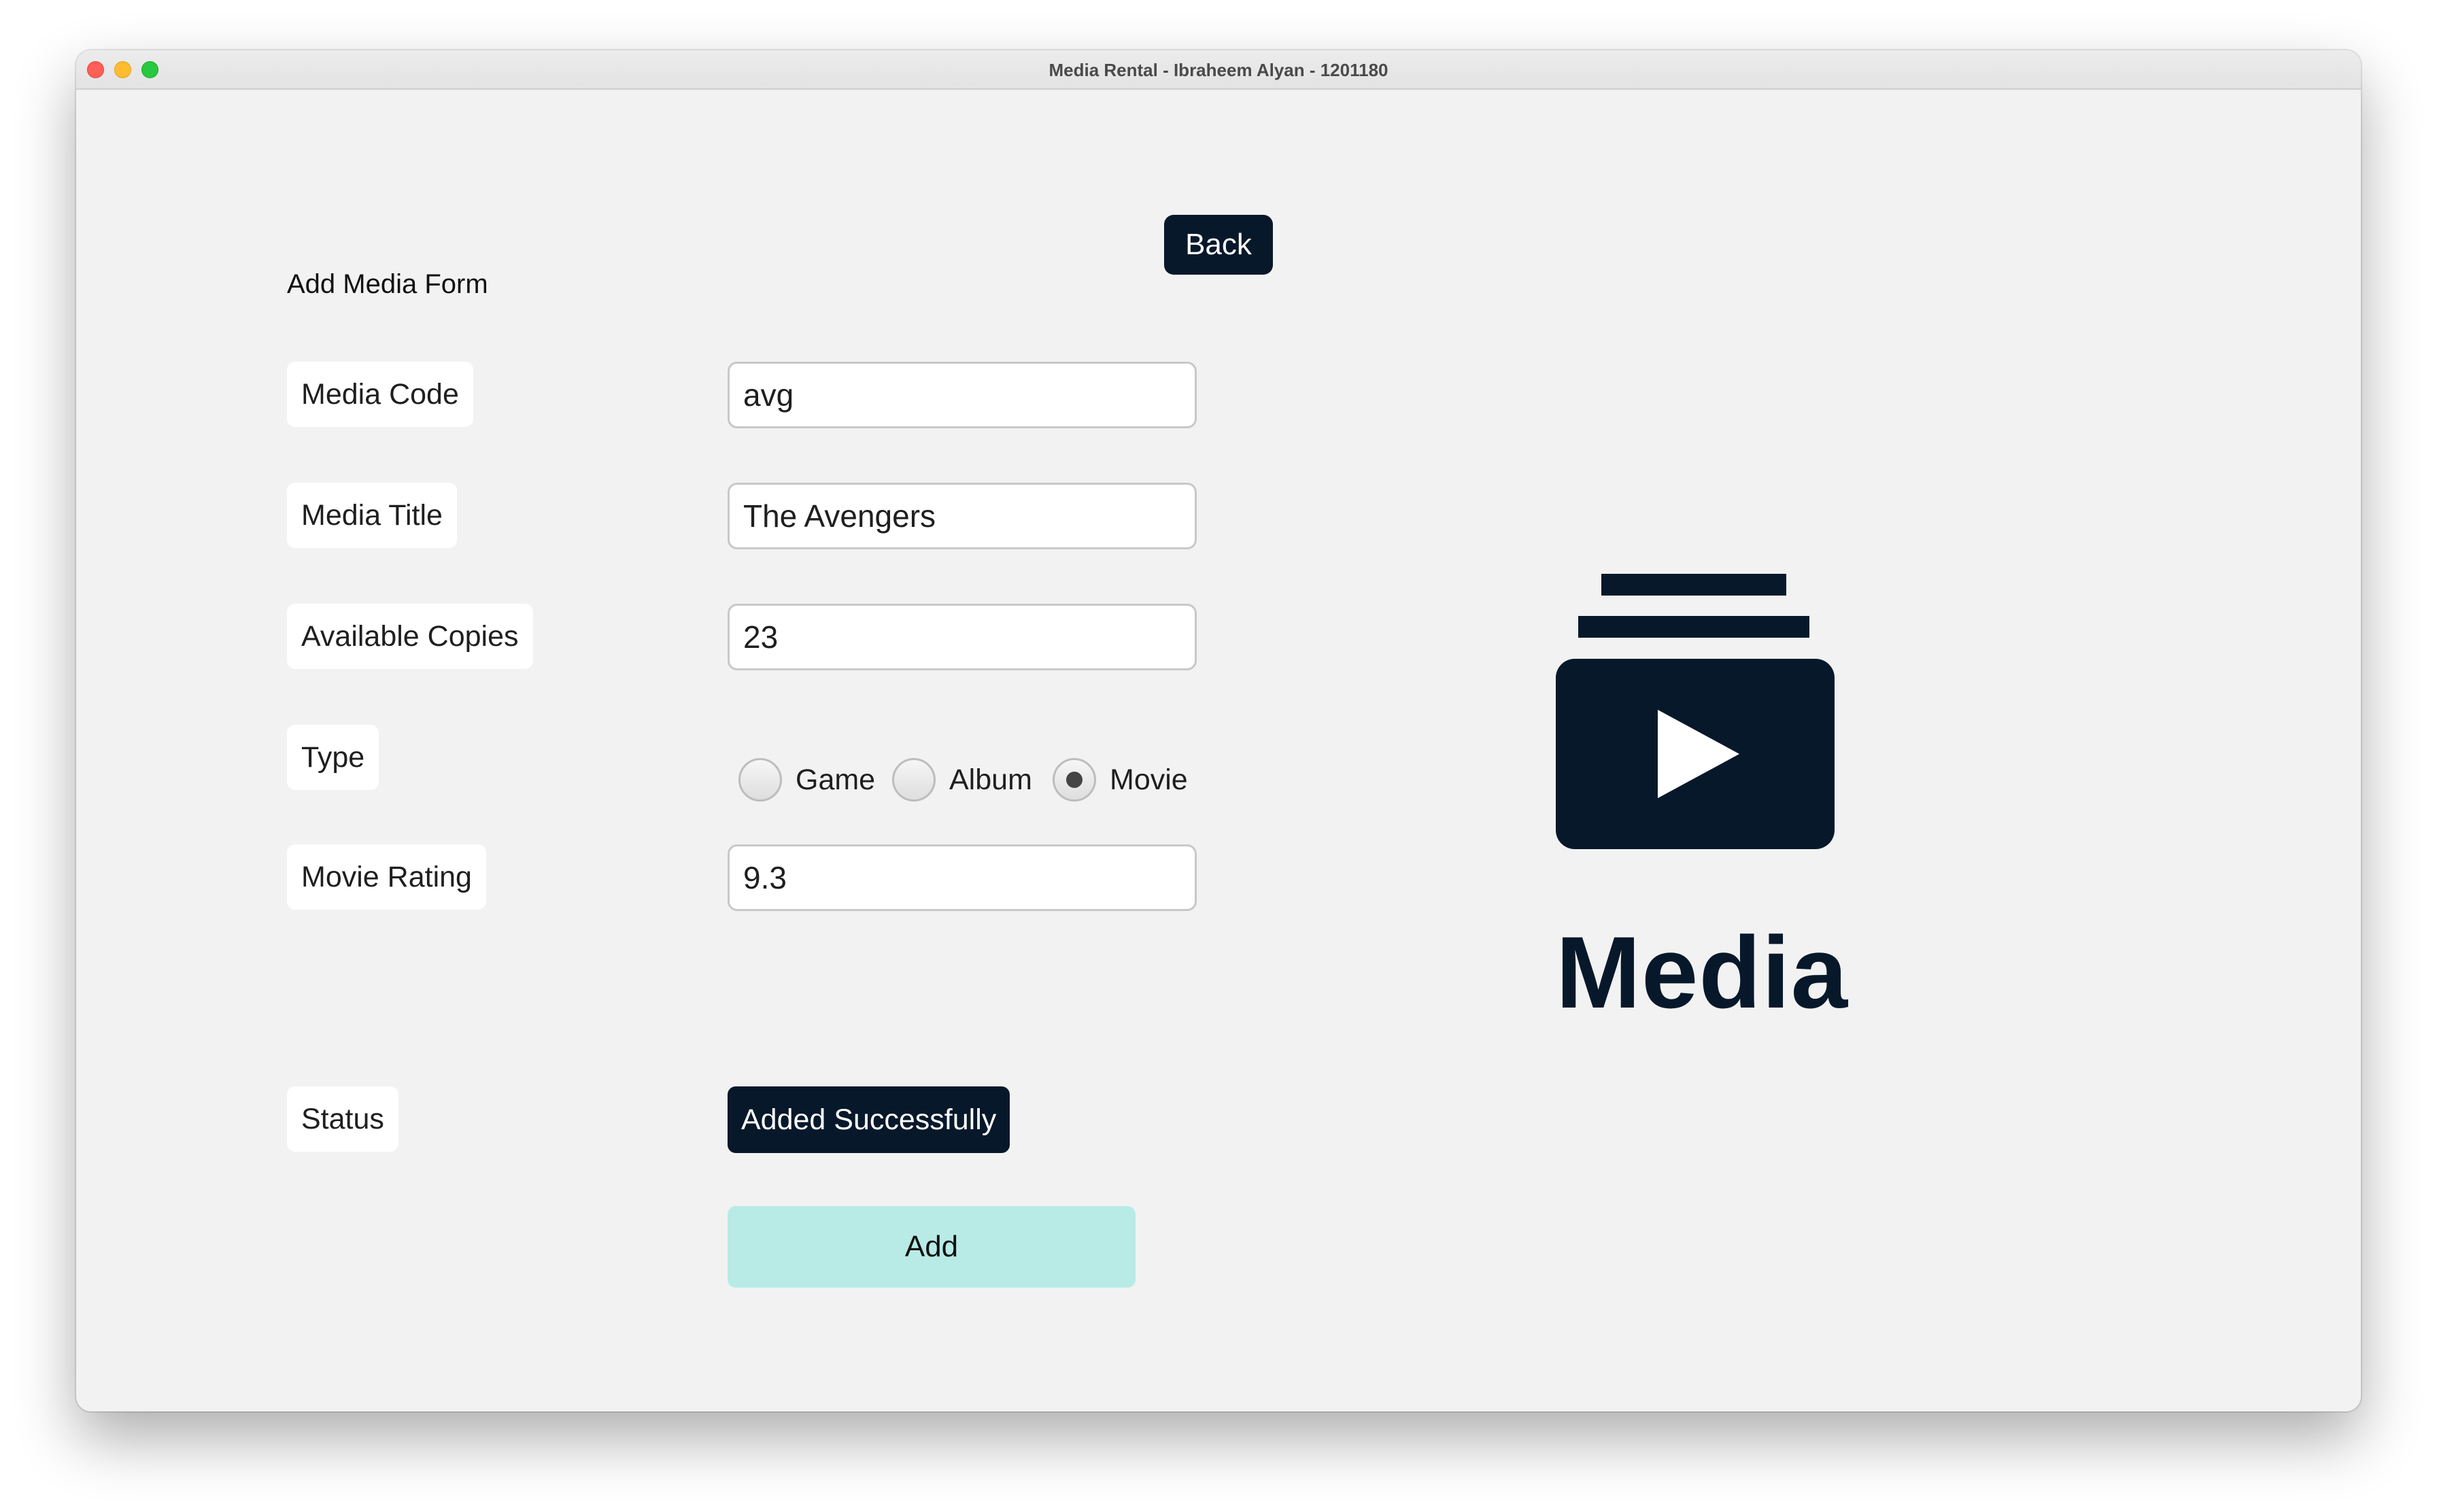 Image resolution: width=2437 pixels, height=1512 pixels. Describe the element at coordinates (963, 637) in the screenshot. I see `available-copies-input: 23` at that location.